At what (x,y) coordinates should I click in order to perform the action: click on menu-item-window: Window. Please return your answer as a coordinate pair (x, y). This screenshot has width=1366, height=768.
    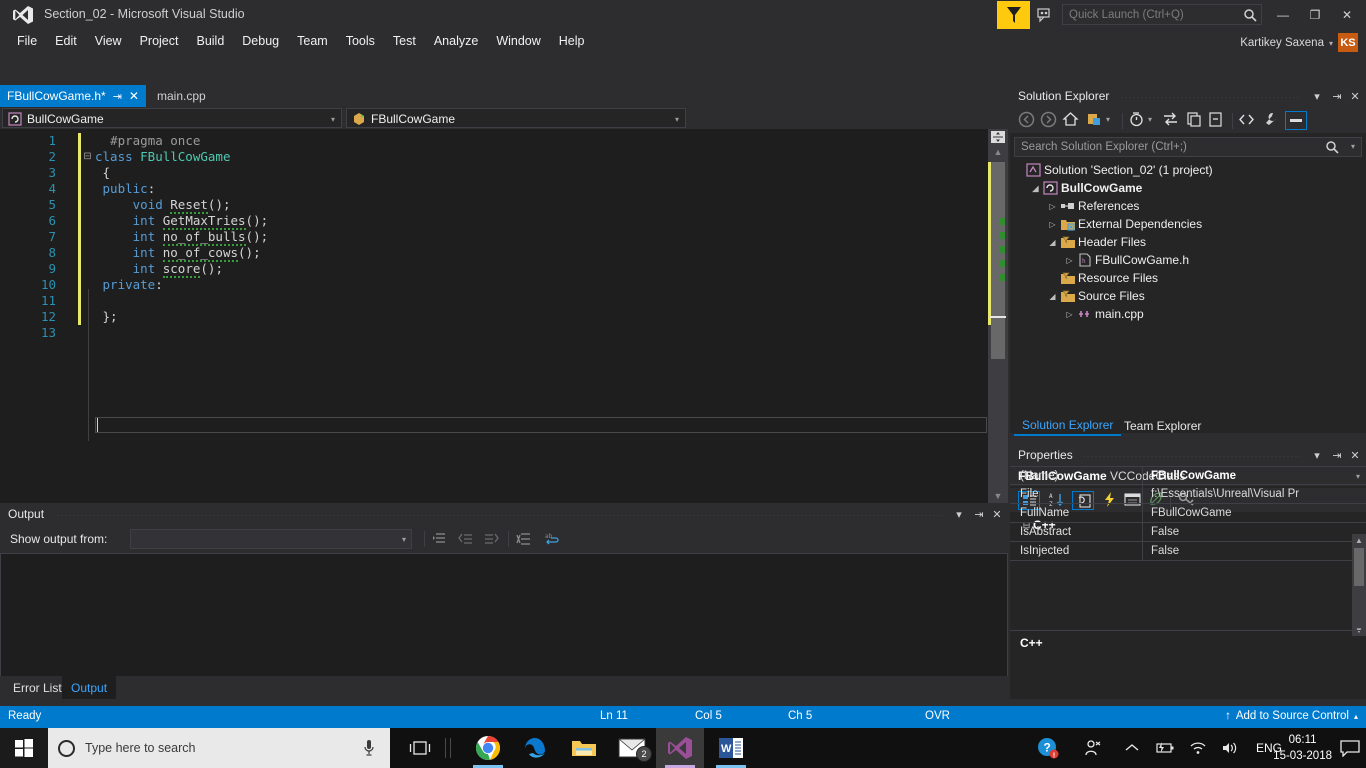
    Looking at the image, I should click on (518, 41).